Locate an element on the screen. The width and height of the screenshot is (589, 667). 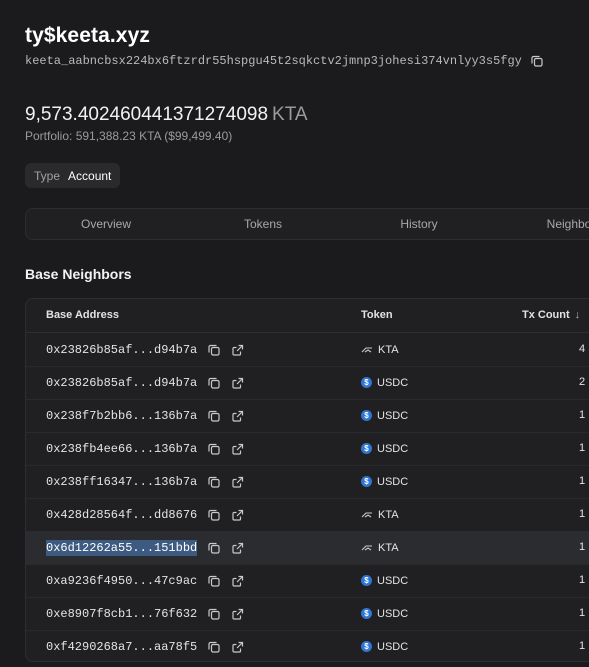
header-tx-count: Tx Count ↓ is located at coordinates (551, 315).